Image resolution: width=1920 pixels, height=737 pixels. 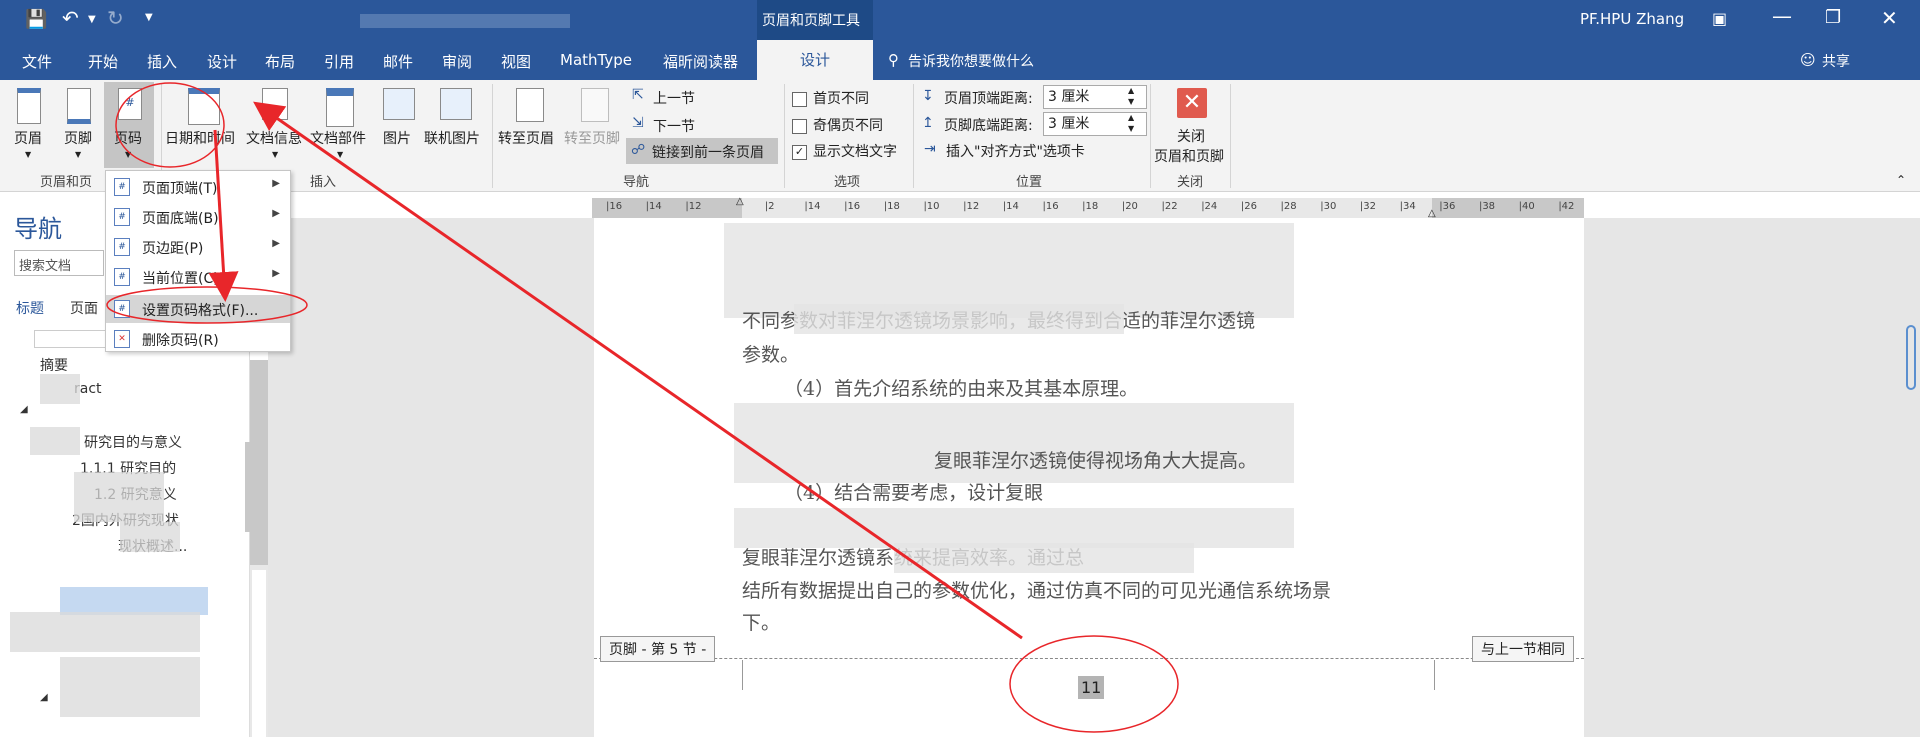 What do you see at coordinates (170, 125) in the screenshot?
I see `annotation-circle-page-number-button` at bounding box center [170, 125].